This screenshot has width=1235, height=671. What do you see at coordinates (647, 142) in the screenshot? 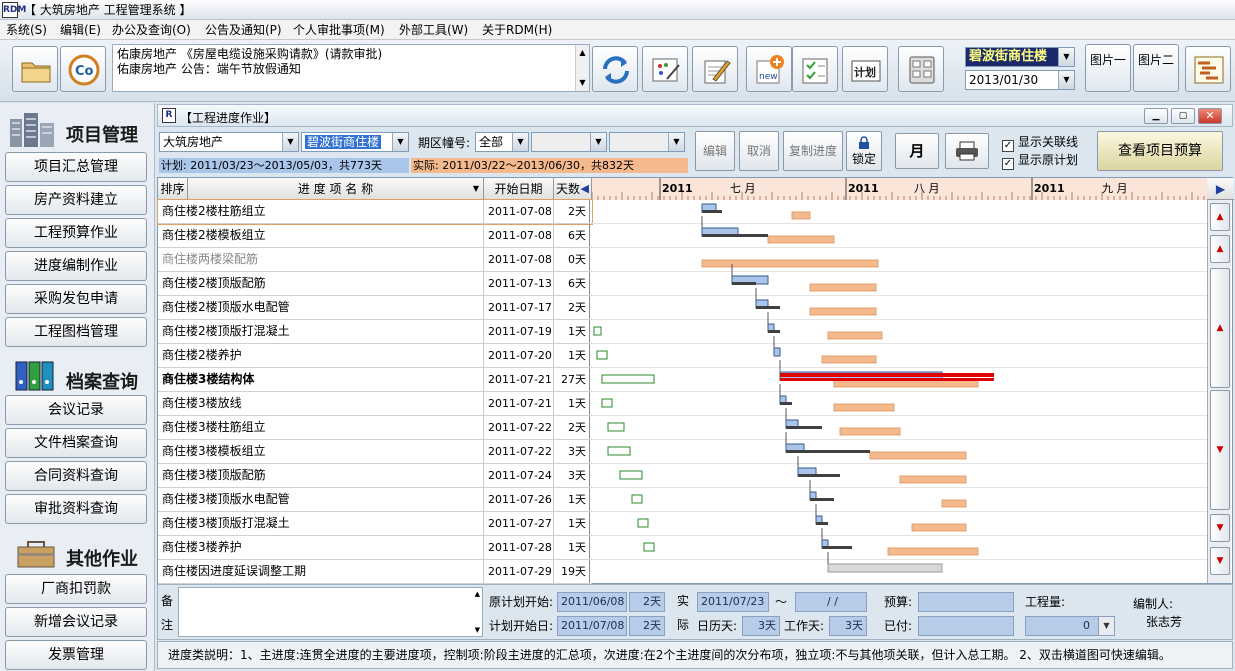
I see `unit-select: ▼` at bounding box center [647, 142].